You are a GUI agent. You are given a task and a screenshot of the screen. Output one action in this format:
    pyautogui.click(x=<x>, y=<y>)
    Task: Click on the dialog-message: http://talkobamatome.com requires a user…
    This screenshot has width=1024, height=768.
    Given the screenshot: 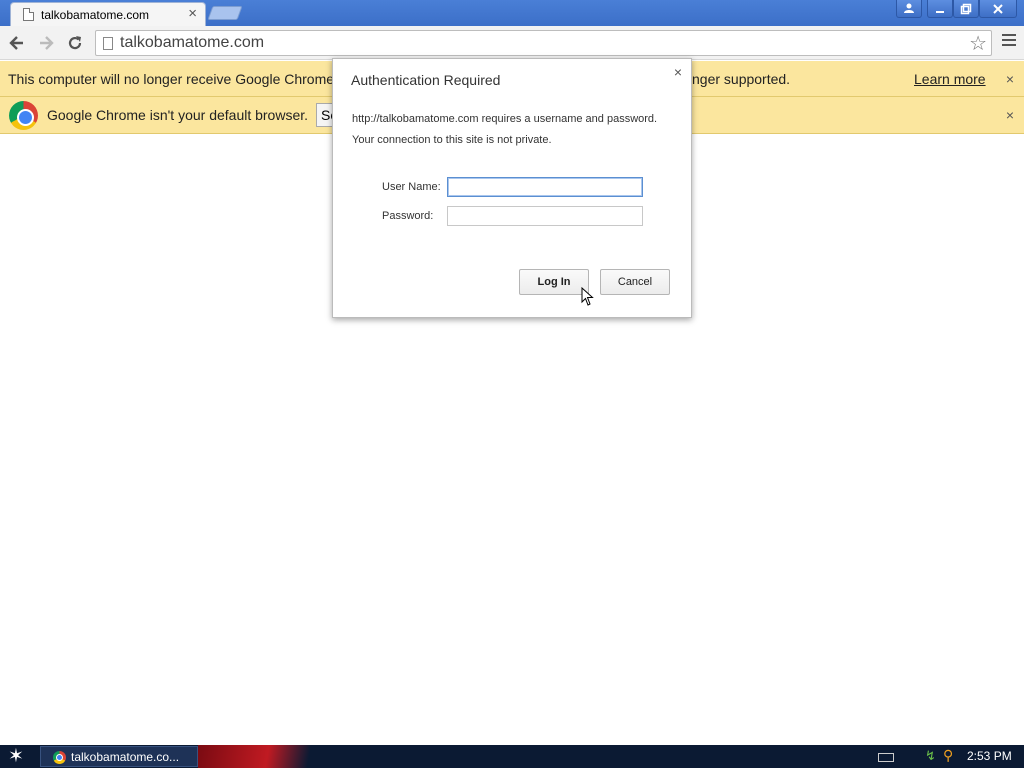 What is the action you would take?
    pyautogui.click(x=505, y=119)
    